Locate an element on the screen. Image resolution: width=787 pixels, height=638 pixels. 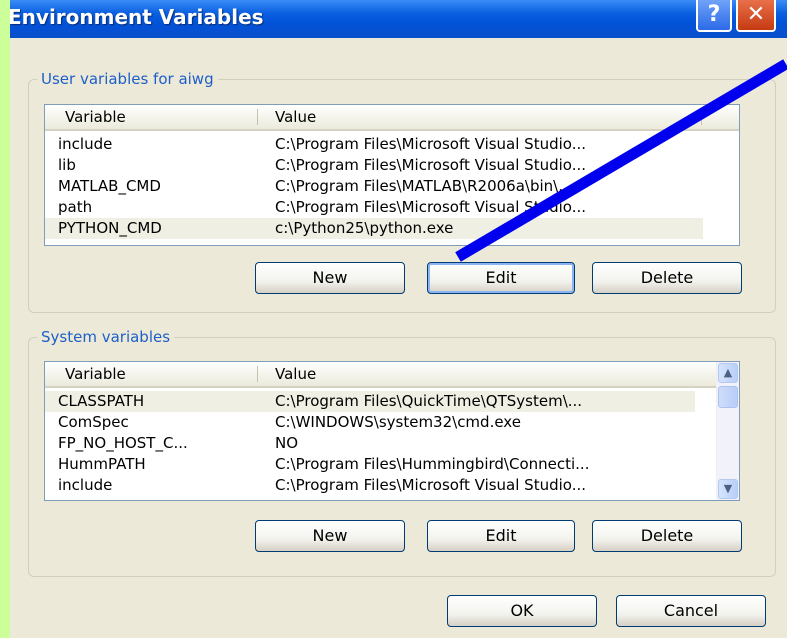
annotation-arrow is located at coordinates (621, 160).